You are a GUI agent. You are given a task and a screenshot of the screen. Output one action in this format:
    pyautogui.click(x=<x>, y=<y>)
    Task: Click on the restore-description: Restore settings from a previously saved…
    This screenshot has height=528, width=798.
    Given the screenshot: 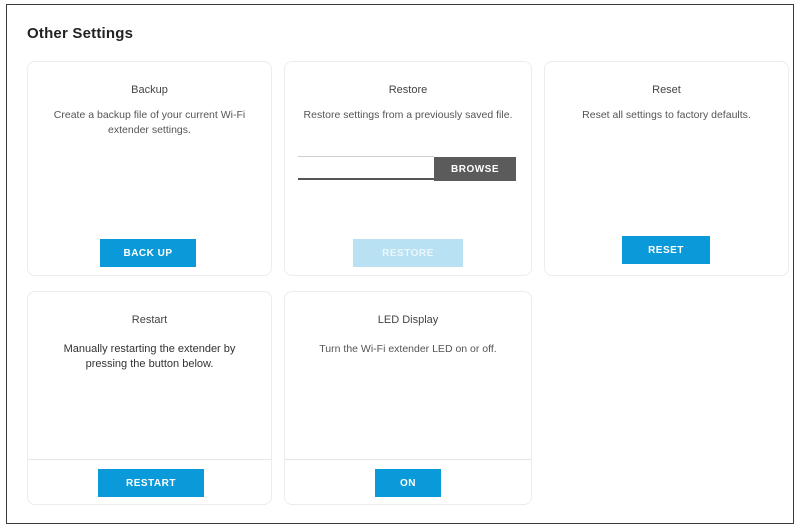 What is the action you would take?
    pyautogui.click(x=408, y=115)
    